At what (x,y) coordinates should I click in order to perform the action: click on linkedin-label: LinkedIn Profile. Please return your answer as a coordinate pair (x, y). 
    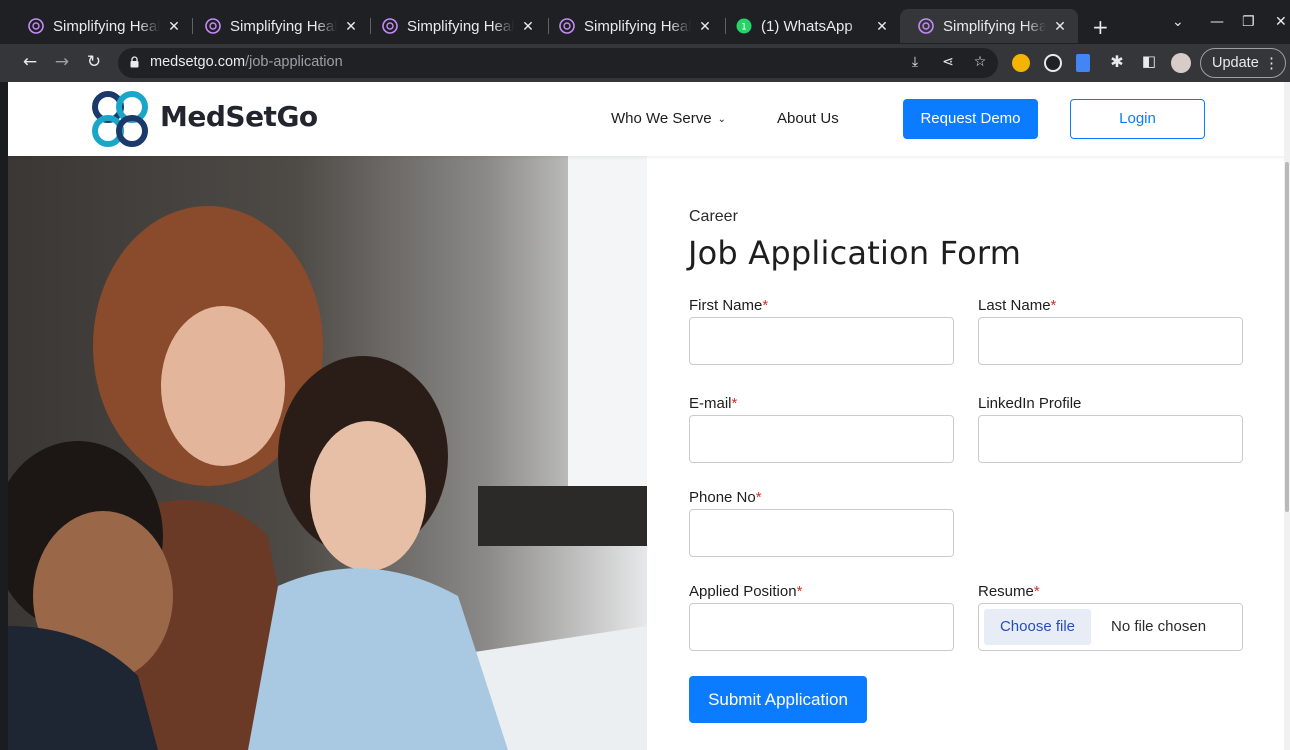
    Looking at the image, I should click on (1030, 403).